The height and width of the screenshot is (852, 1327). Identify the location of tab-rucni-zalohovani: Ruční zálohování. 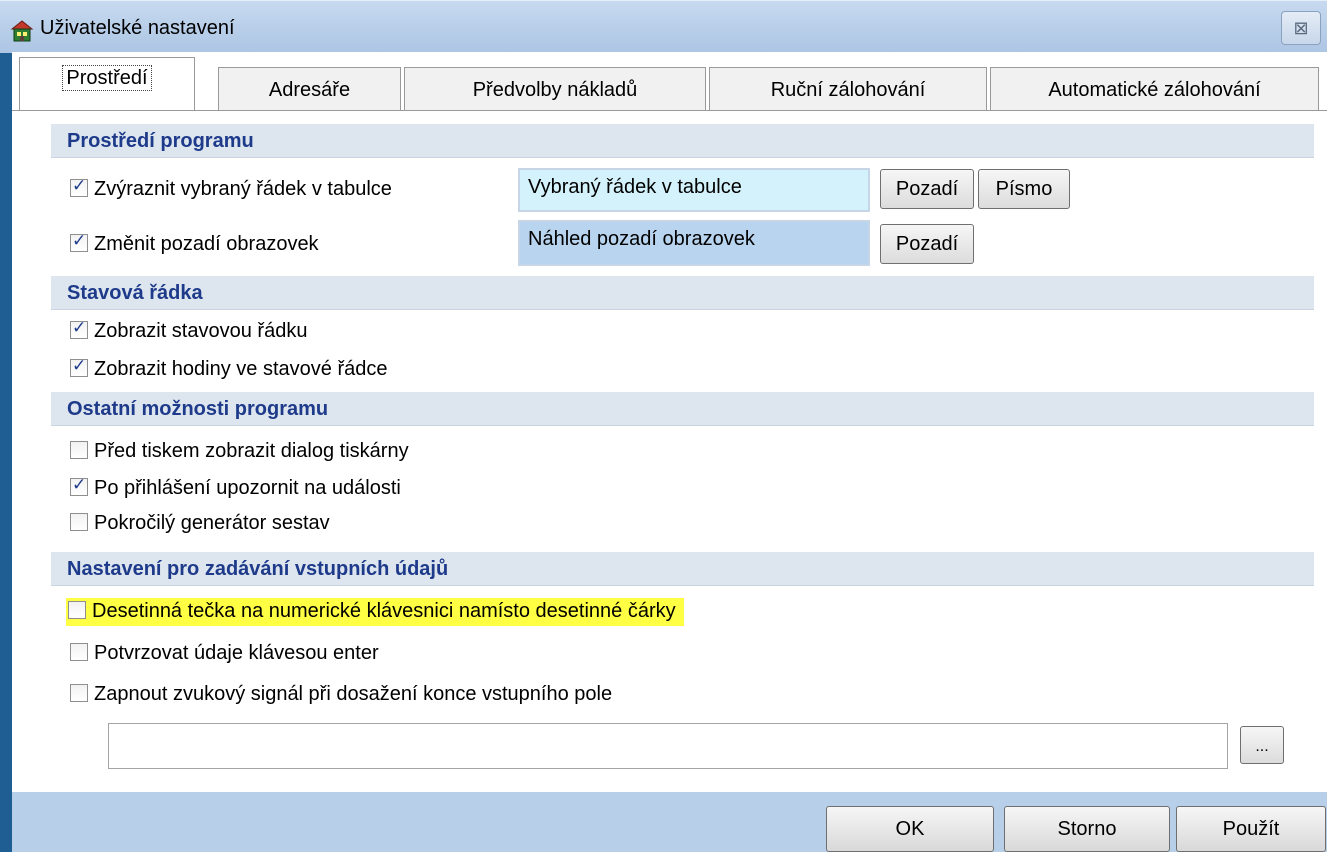
(848, 89).